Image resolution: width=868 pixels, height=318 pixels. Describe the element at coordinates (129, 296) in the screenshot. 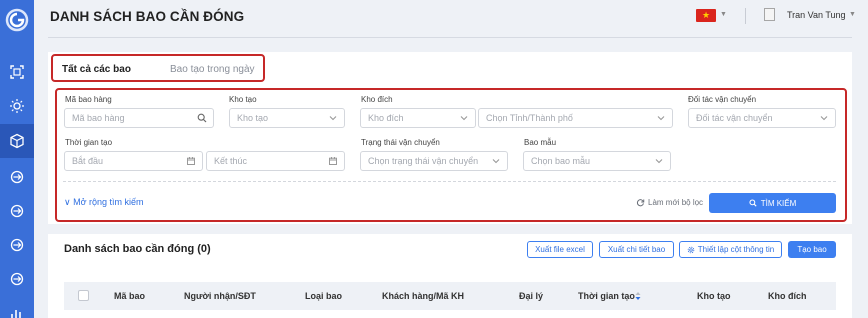

I see `column-header-bag-code: Mã bao` at that location.